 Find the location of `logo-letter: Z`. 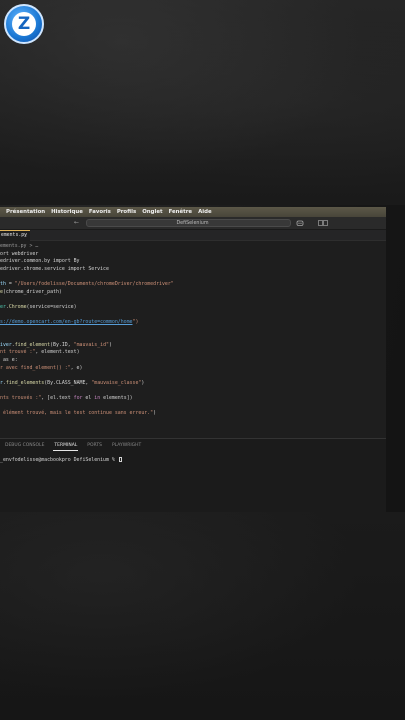

logo-letter: Z is located at coordinates (24, 24).